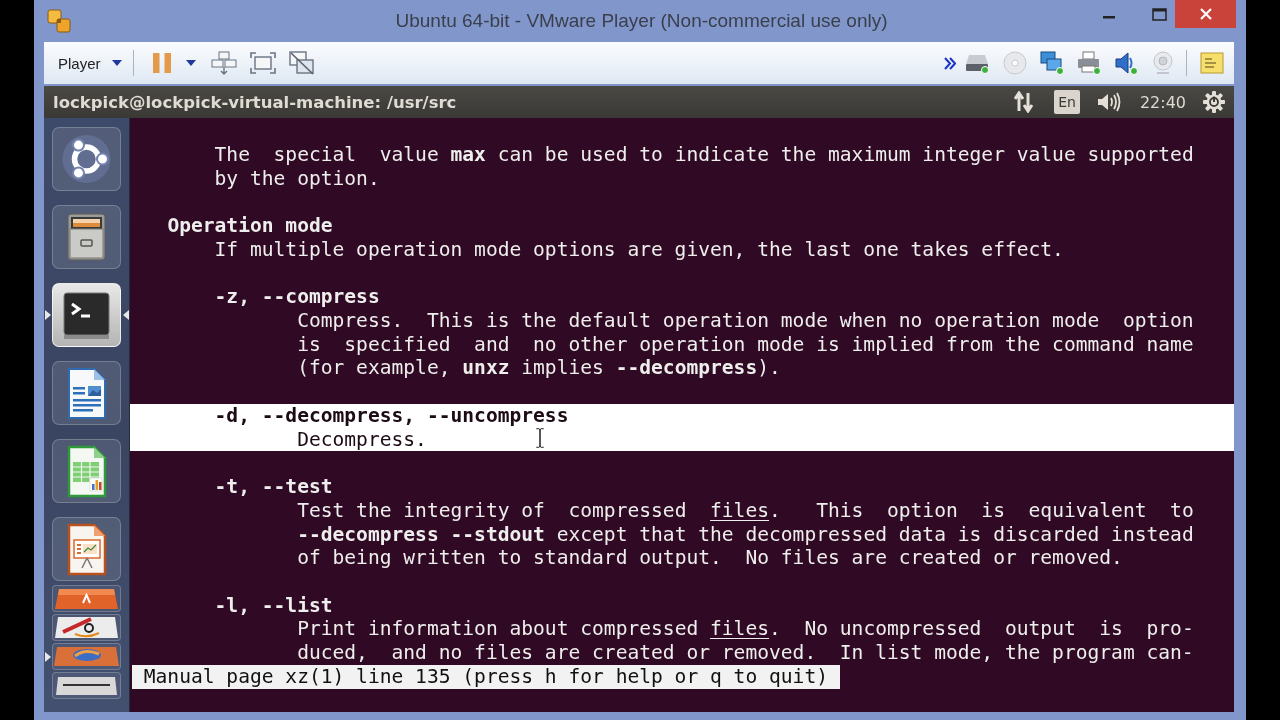  Describe the element at coordinates (745, 534) in the screenshot. I see `description-line: --decompress --stdout except that the decompressed data is discarded instead` at that location.